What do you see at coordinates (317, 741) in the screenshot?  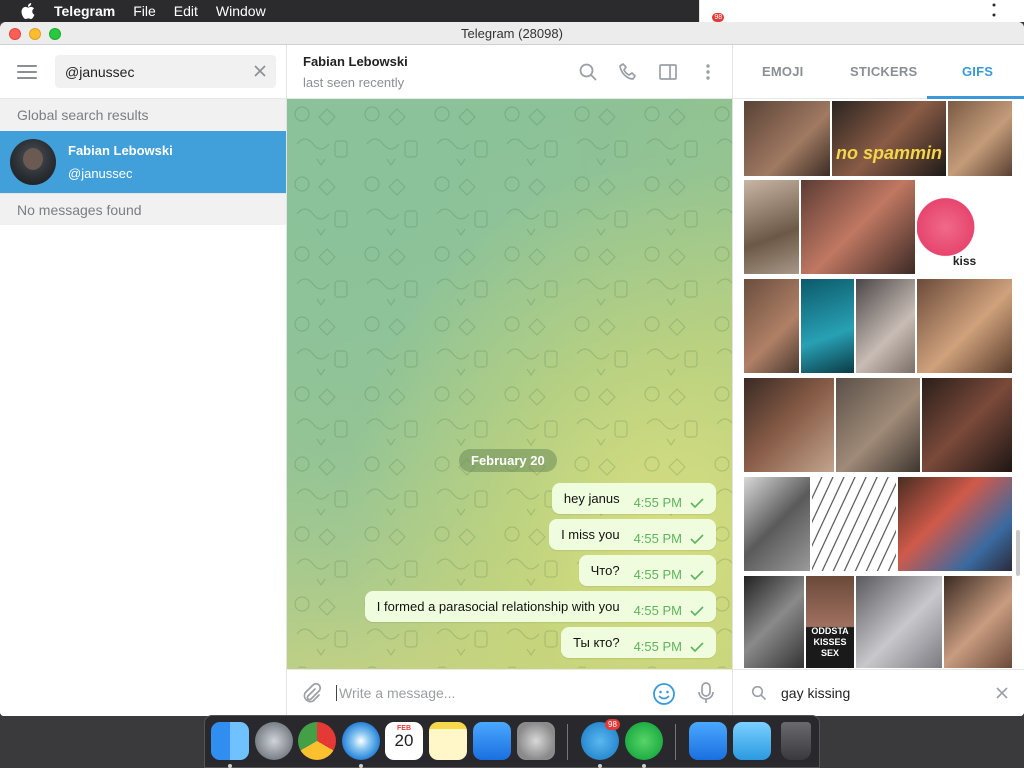 I see `chrome-icon` at bounding box center [317, 741].